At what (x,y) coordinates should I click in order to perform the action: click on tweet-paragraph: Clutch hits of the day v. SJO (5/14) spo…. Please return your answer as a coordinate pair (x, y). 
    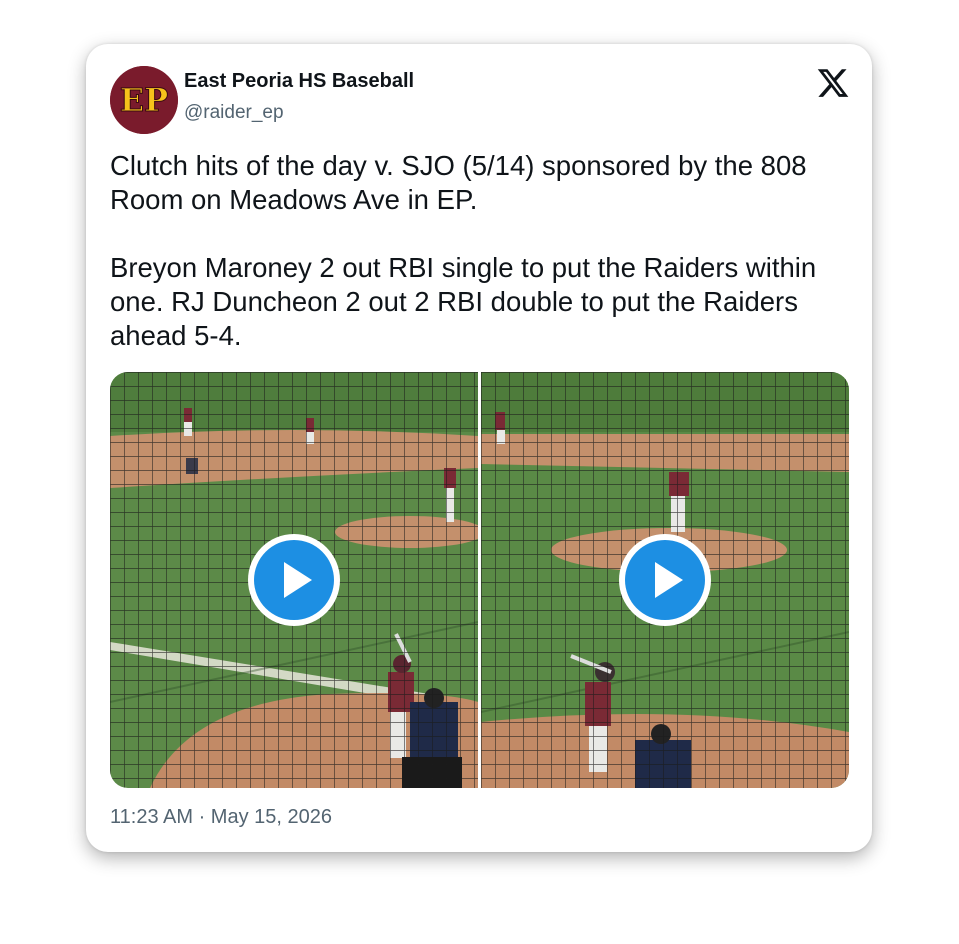
    Looking at the image, I should click on (458, 182).